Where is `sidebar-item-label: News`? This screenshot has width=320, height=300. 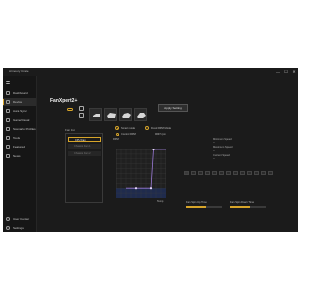
sidebar-item-label: News is located at coordinates (17, 156).